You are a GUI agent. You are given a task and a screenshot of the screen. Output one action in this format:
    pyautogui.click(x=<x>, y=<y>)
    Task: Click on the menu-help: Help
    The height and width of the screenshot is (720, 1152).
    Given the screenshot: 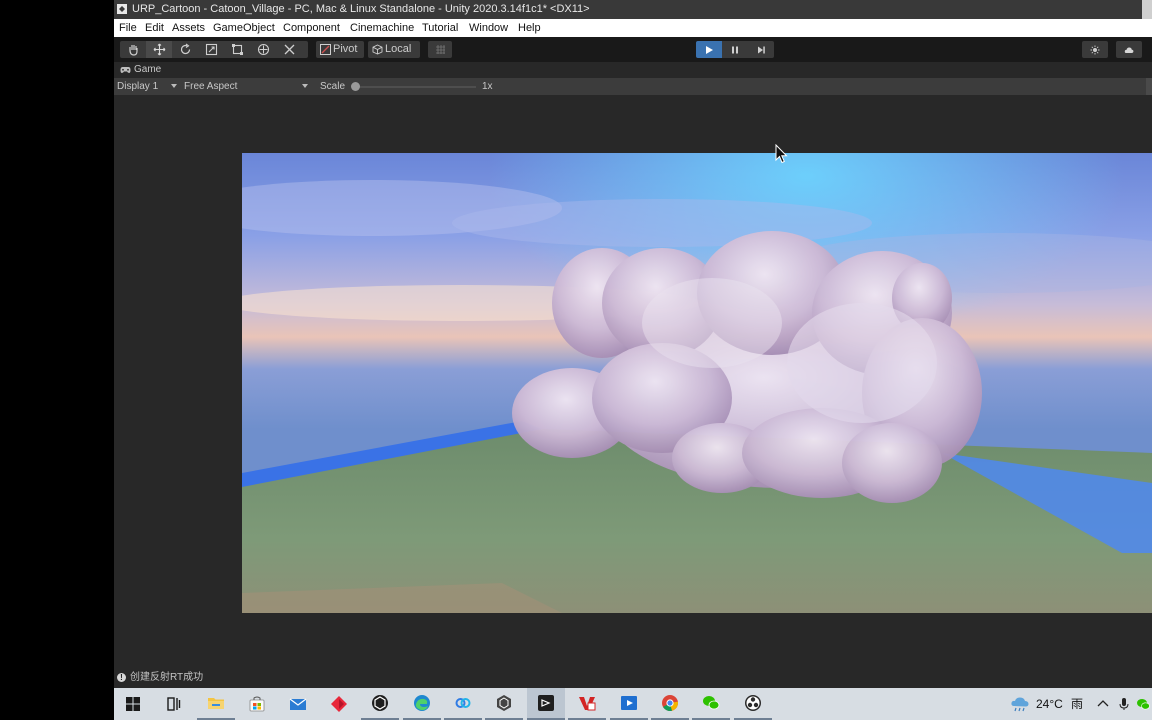 What is the action you would take?
    pyautogui.click(x=529, y=28)
    